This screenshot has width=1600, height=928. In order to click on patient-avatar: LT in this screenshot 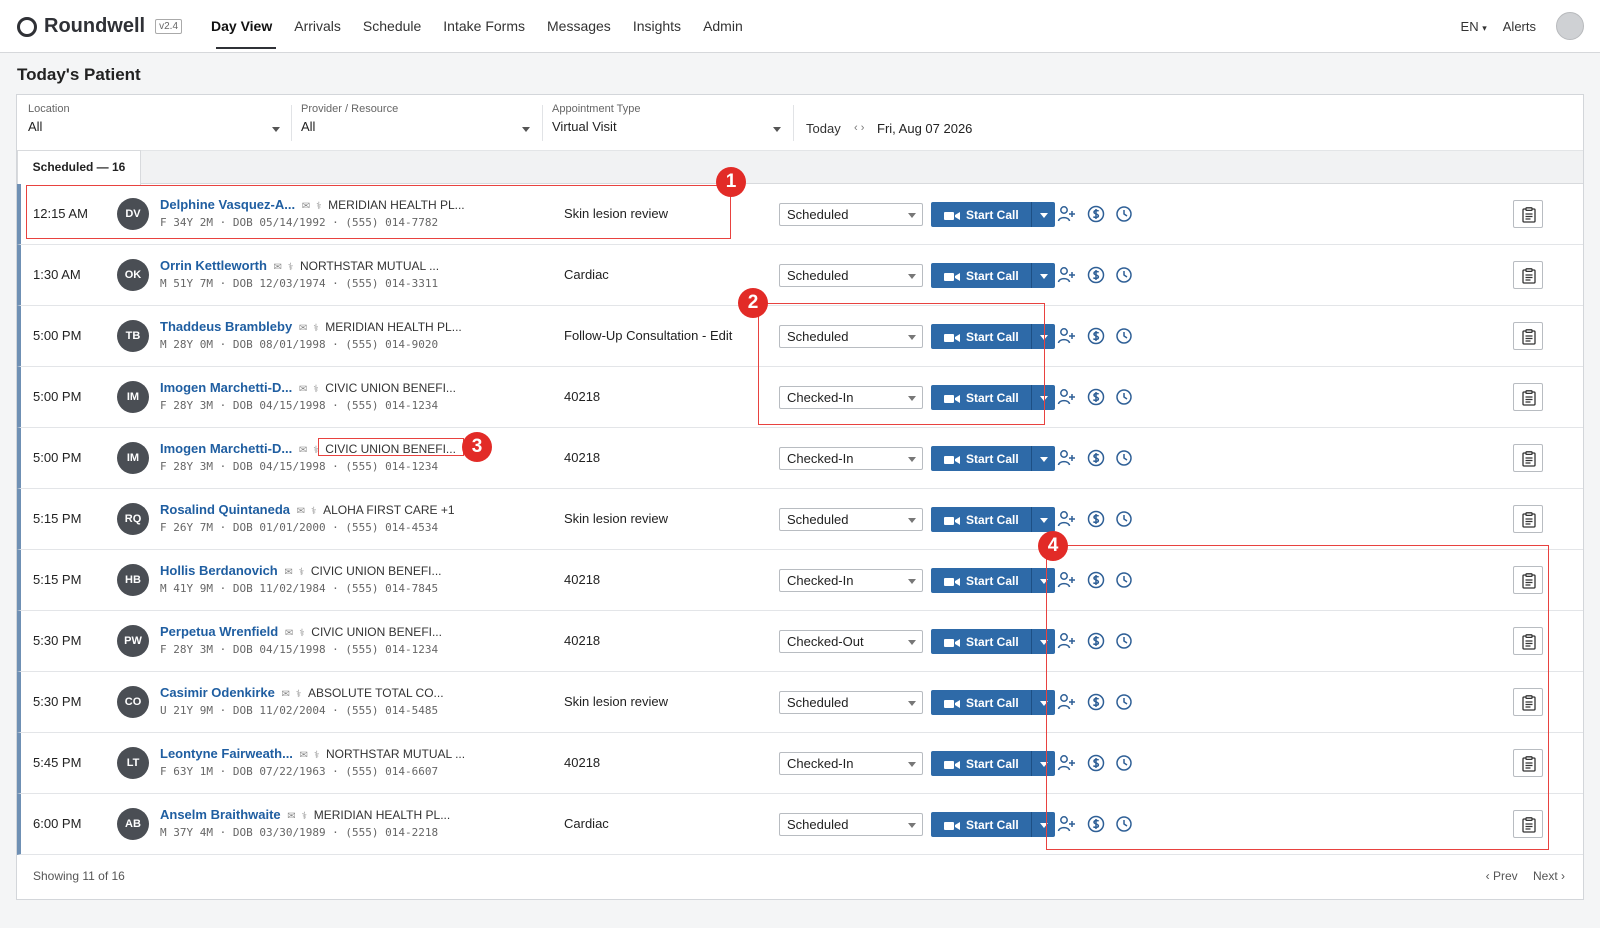, I will do `click(133, 763)`.